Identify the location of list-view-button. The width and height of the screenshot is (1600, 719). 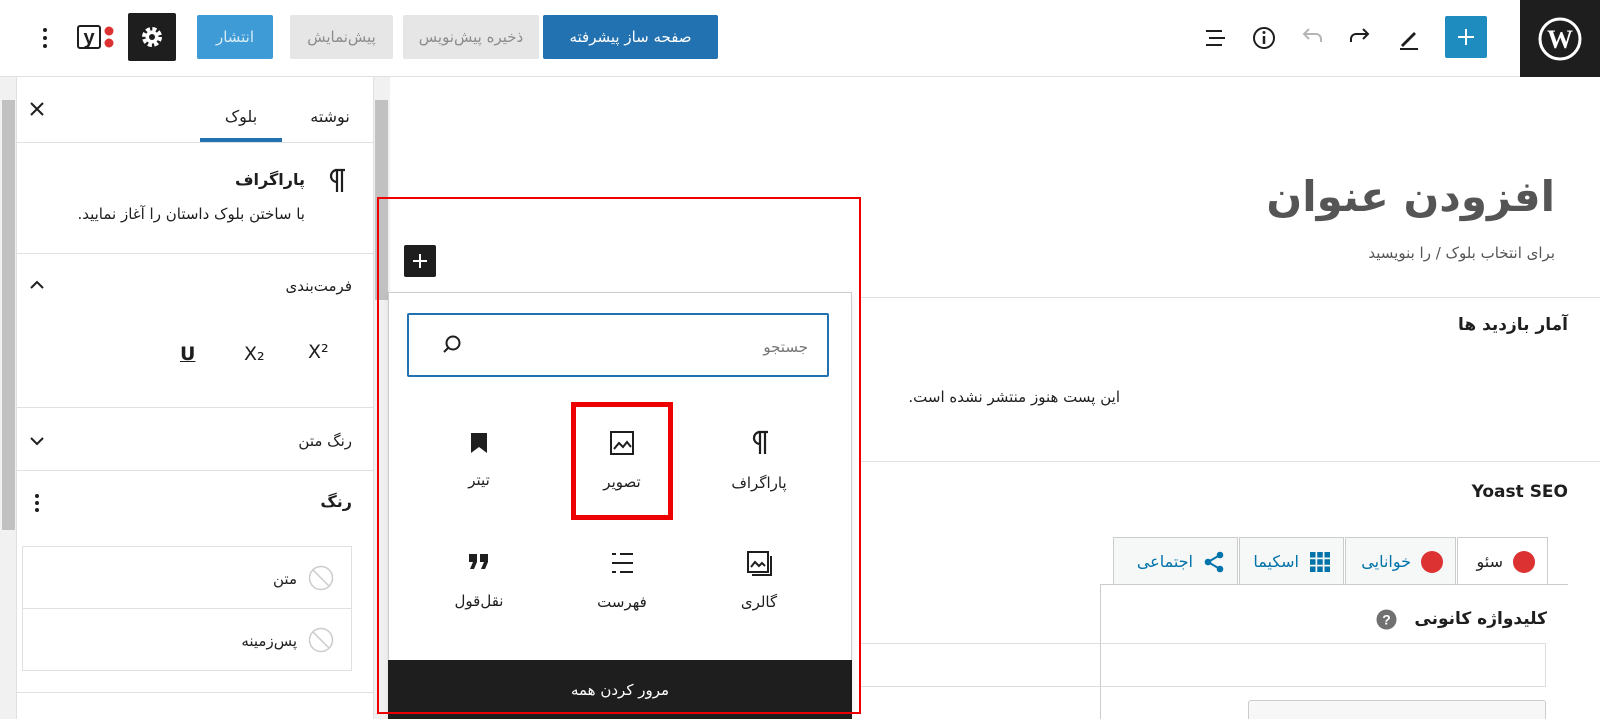
(1216, 38).